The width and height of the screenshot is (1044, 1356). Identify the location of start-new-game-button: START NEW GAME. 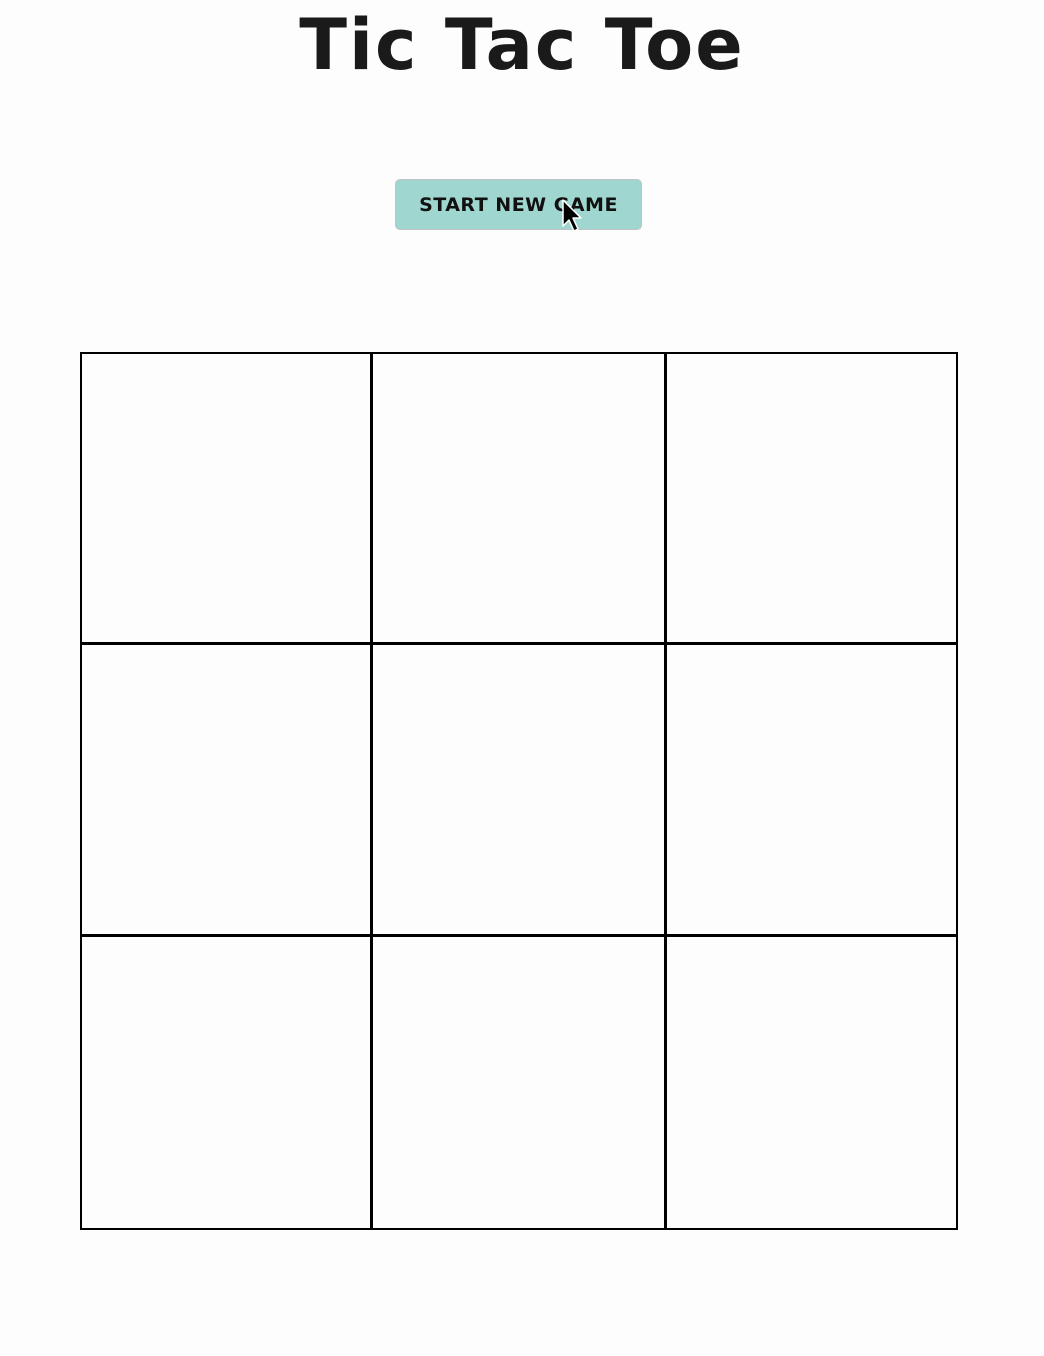
(518, 204).